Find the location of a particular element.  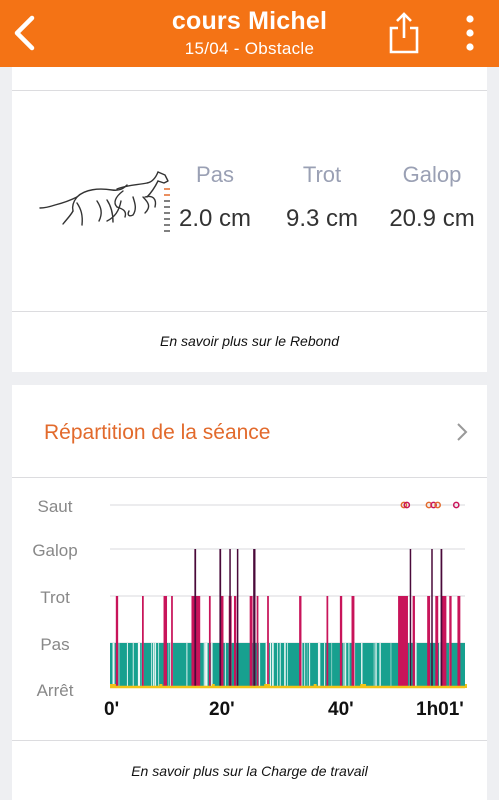

gait-value: 2.0 cm is located at coordinates (215, 218).